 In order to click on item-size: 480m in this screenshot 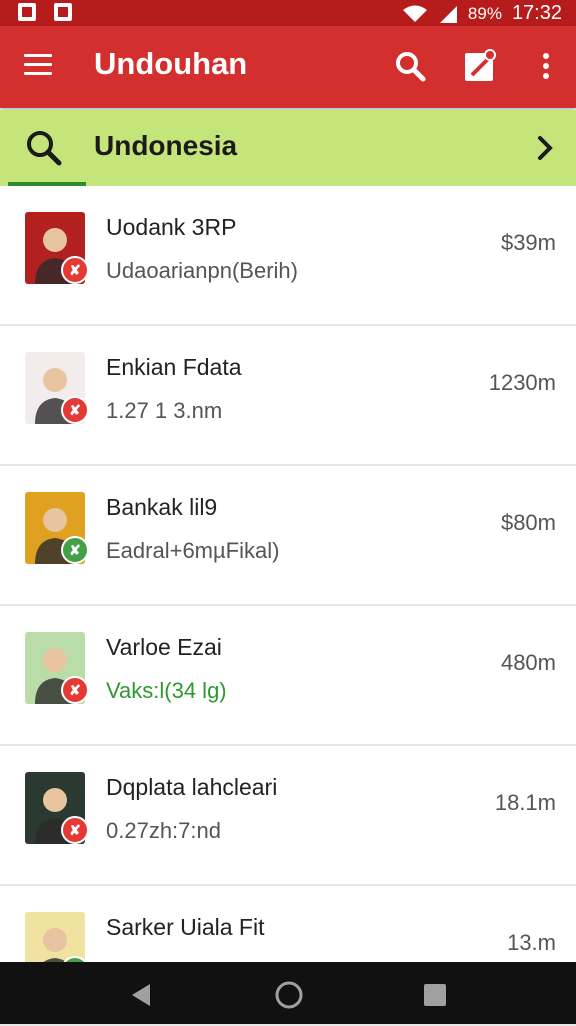, I will do `click(528, 662)`.